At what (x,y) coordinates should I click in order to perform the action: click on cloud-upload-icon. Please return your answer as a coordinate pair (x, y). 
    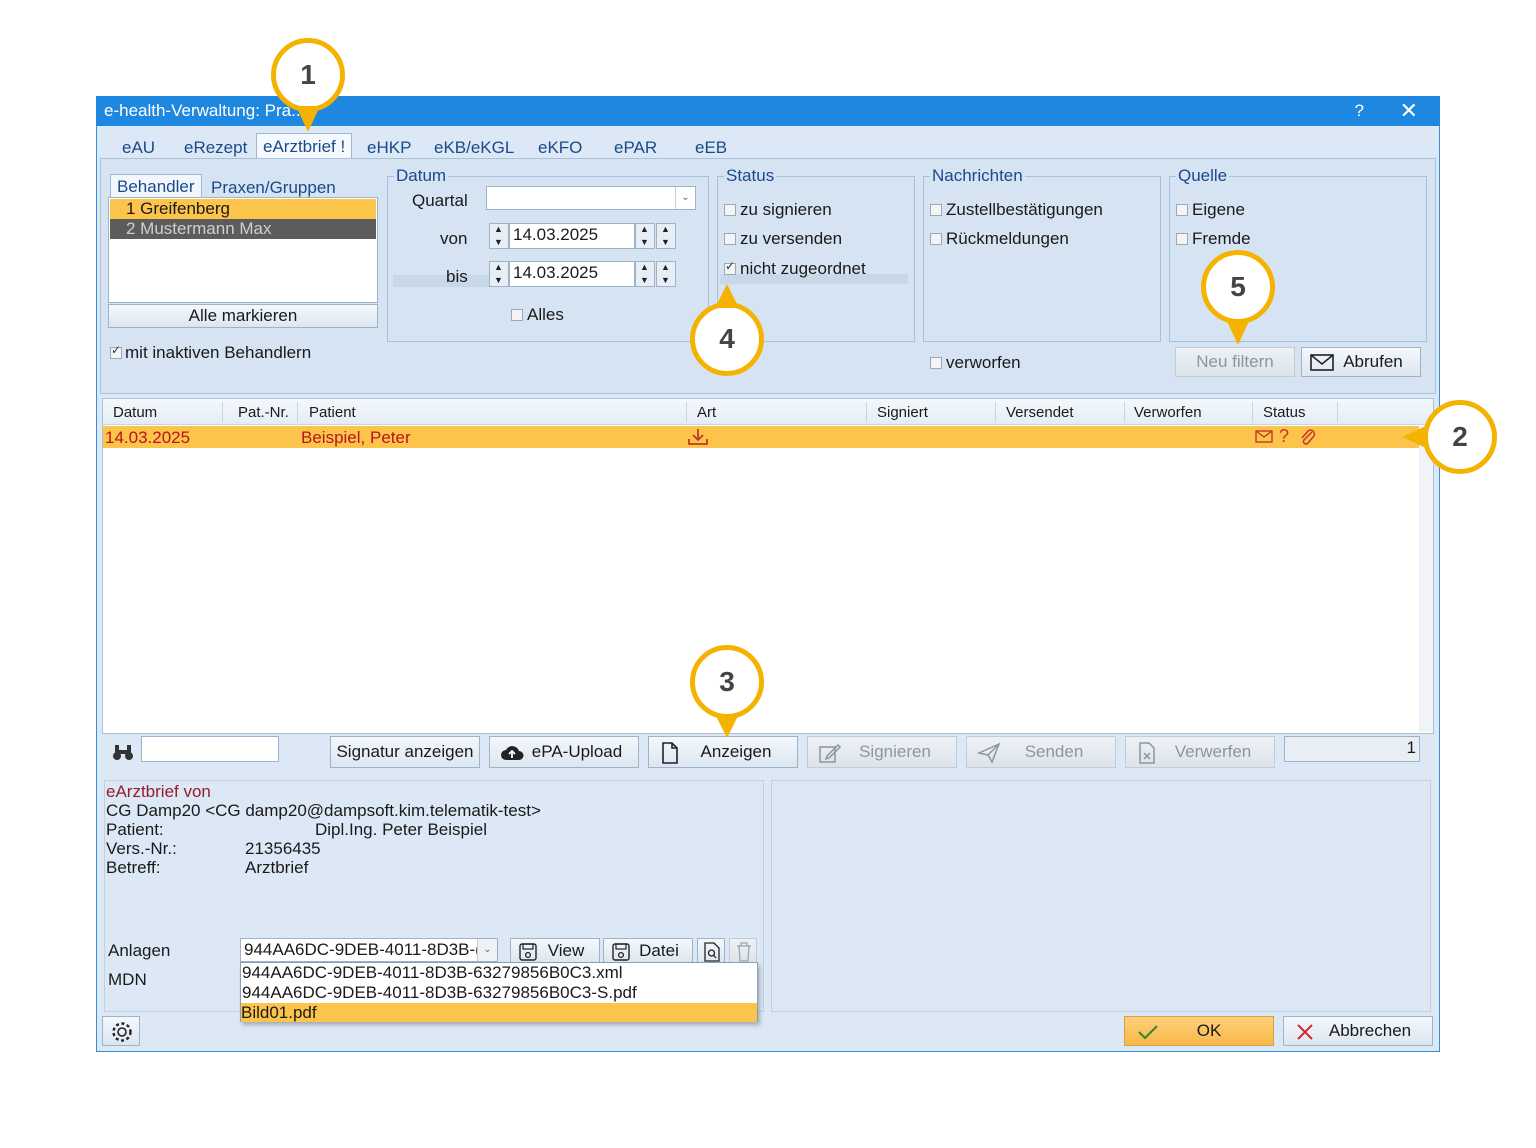
    Looking at the image, I should click on (512, 753).